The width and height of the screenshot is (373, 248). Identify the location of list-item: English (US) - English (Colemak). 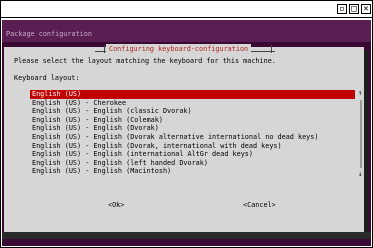
(192, 120).